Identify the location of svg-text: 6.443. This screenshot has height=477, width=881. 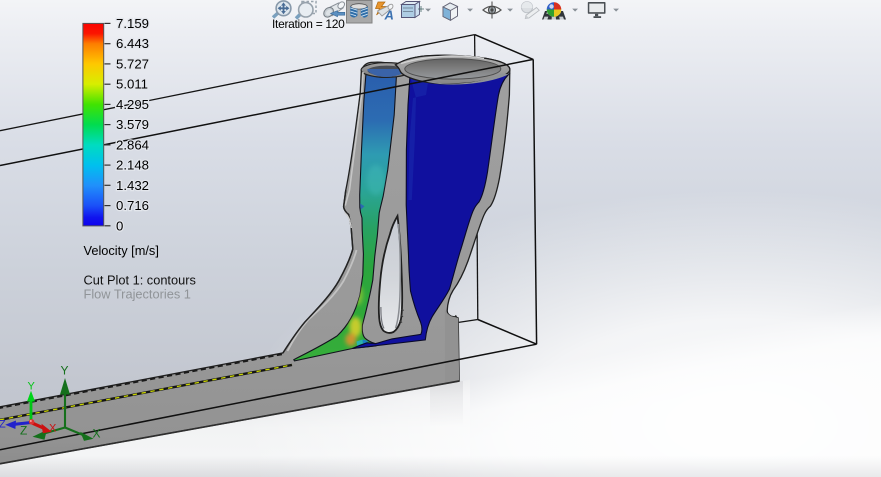
(132, 43).